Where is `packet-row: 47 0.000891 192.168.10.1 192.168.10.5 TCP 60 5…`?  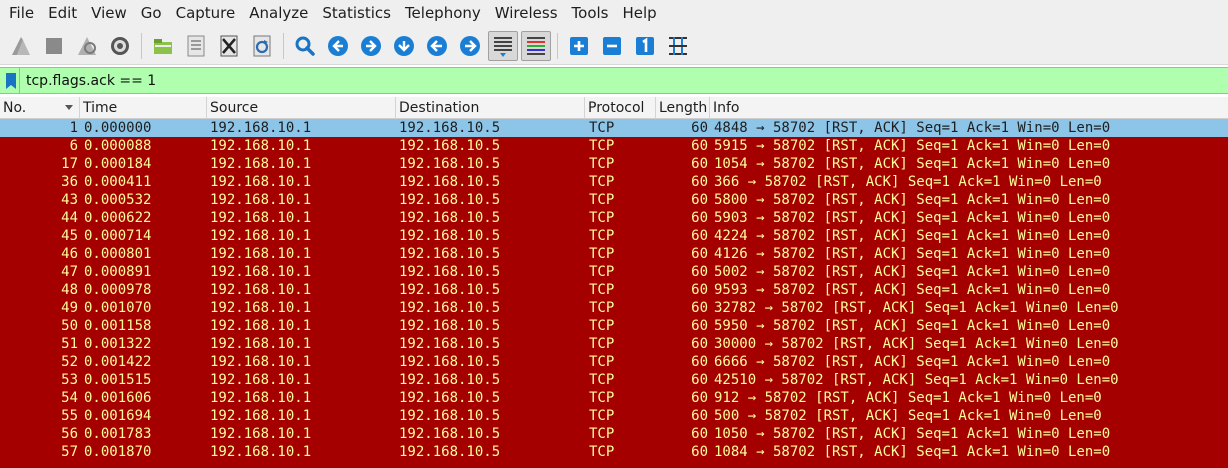 packet-row: 47 0.000891 192.168.10.1 192.168.10.5 TCP 60 5… is located at coordinates (614, 272).